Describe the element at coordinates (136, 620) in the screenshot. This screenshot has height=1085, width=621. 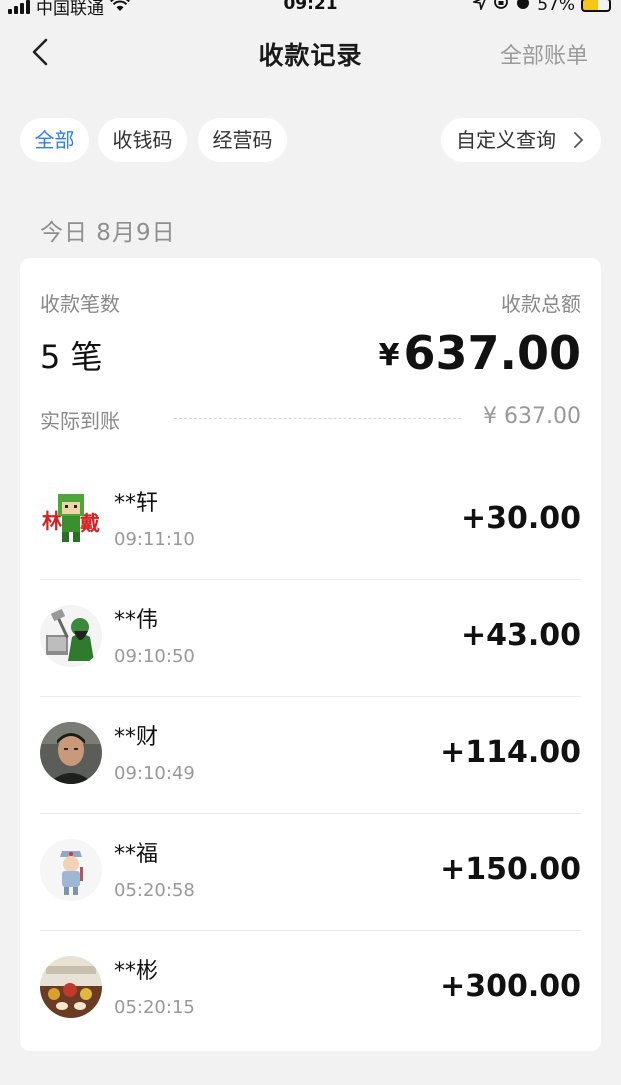
I see `payer-name: **伟` at that location.